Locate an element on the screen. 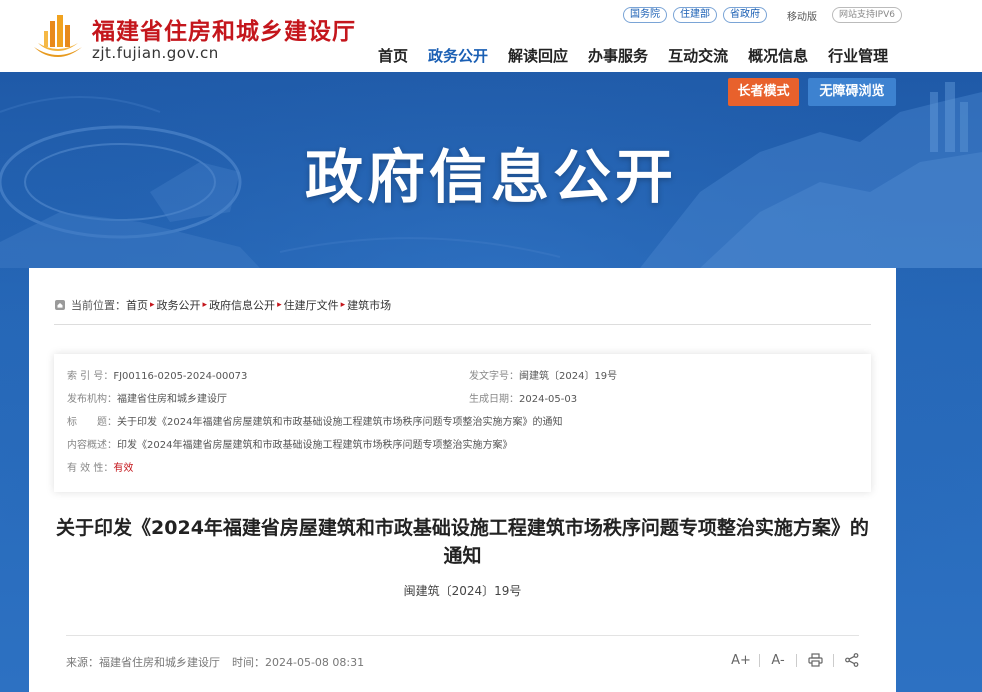 This screenshot has width=982, height=692. info-docno-label: 发文字号： is located at coordinates (494, 376).